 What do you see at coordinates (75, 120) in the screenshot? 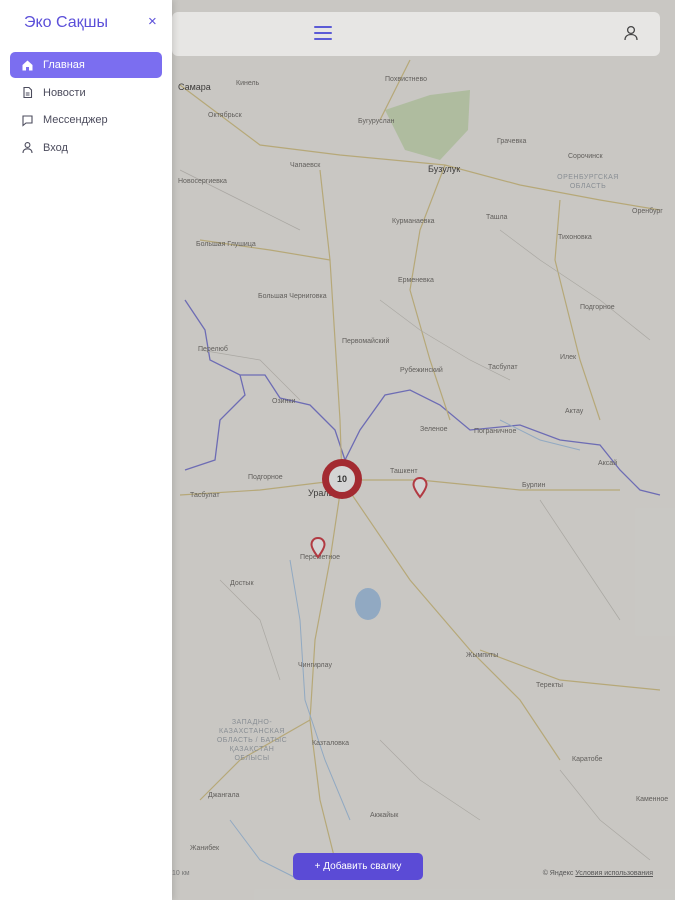
I see `sidebar-item-label: Мессенджер` at bounding box center [75, 120].